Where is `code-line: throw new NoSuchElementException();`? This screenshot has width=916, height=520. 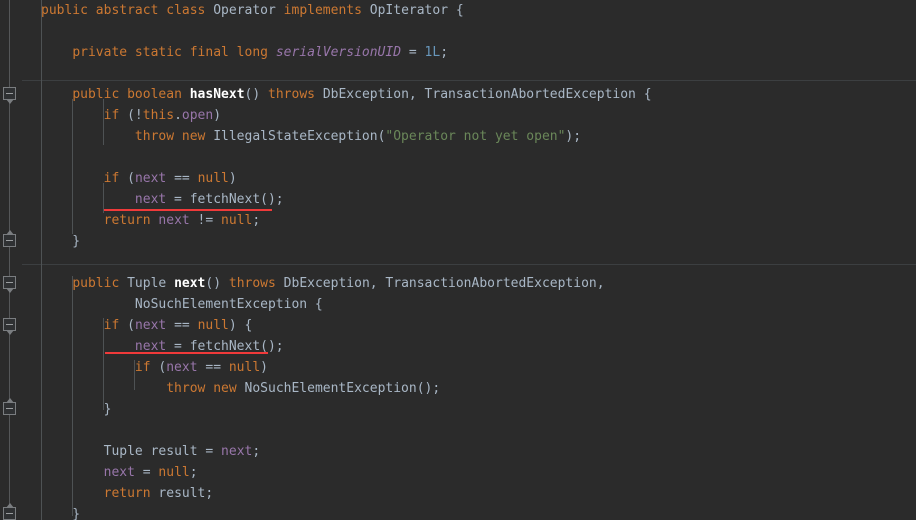 code-line: throw new NoSuchElementException(); is located at coordinates (240, 388).